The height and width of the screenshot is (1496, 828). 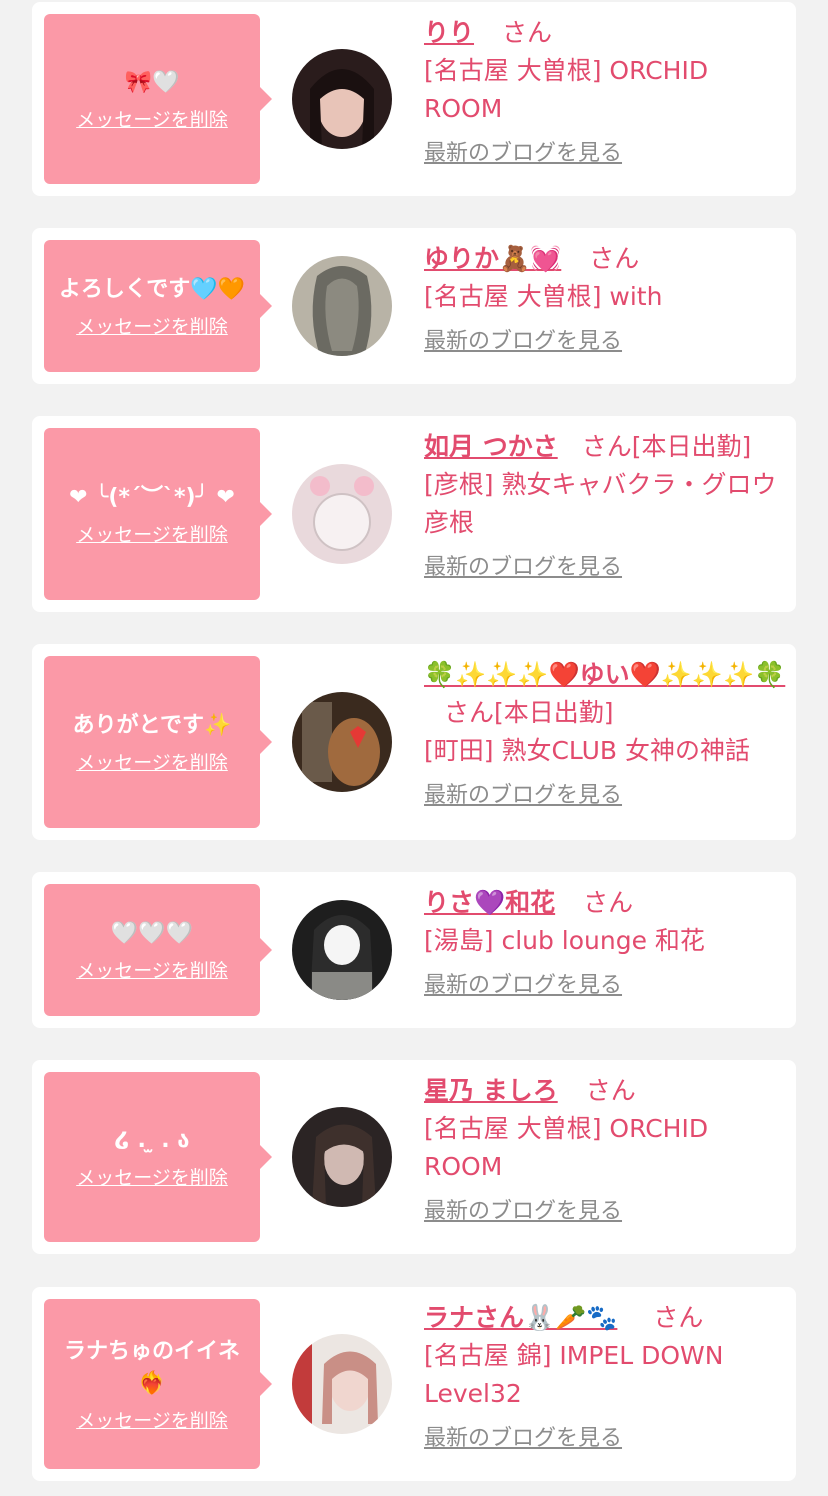 What do you see at coordinates (158, 306) in the screenshot?
I see `message-bubble: よろしくです🩵🧡 メッセージを削除` at bounding box center [158, 306].